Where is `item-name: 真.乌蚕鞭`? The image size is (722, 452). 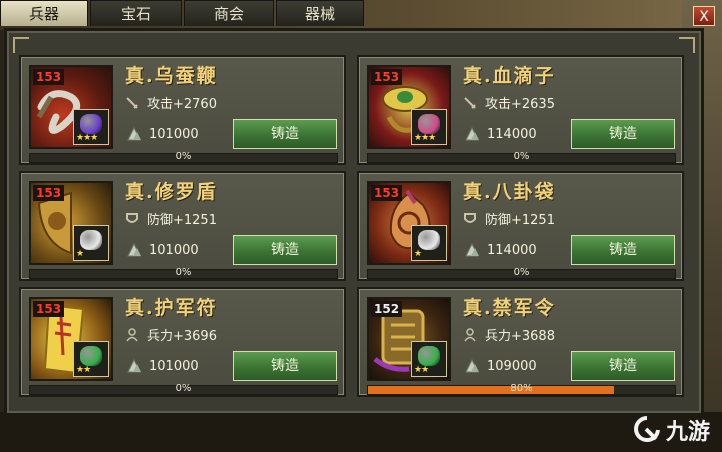
item-name: 真.乌蚕鞭 is located at coordinates (171, 76).